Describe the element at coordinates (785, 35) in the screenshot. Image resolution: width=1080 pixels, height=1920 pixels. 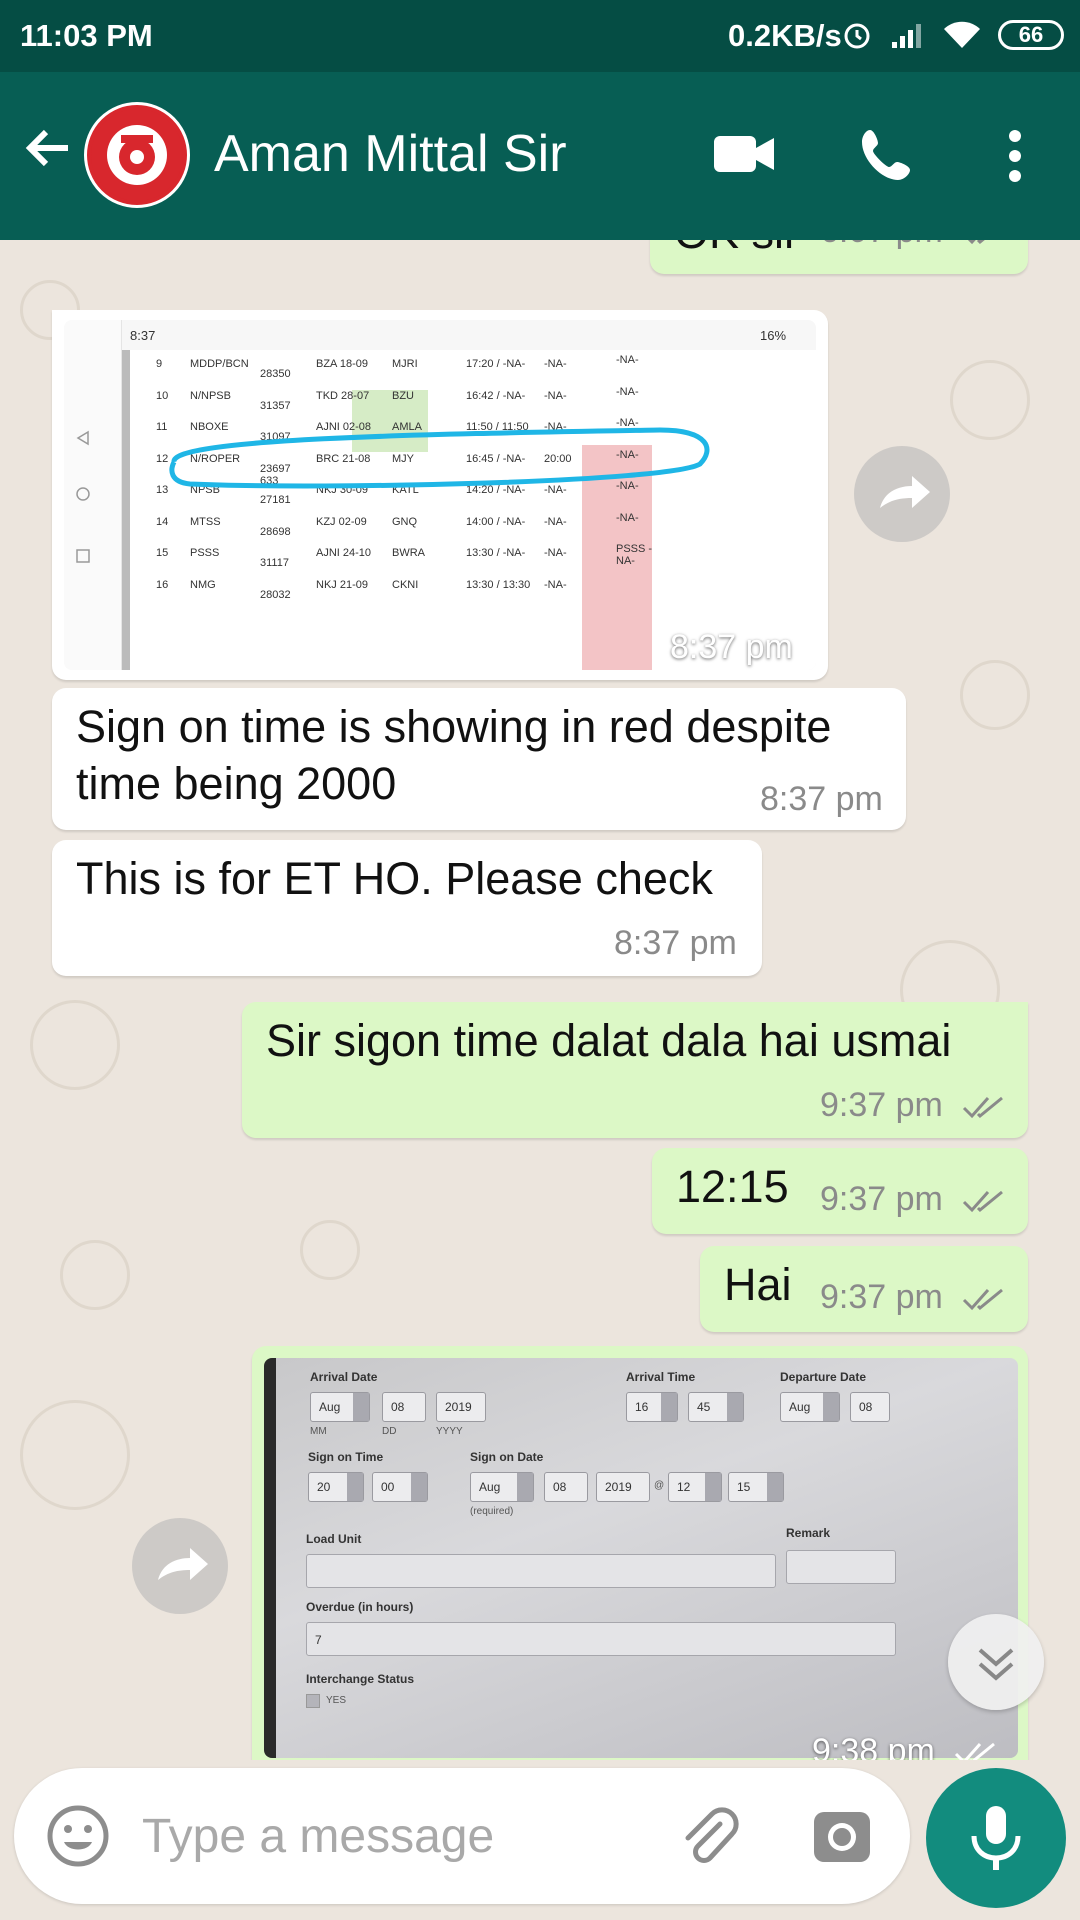
I see `network-speed: 0.2KB/s` at that location.